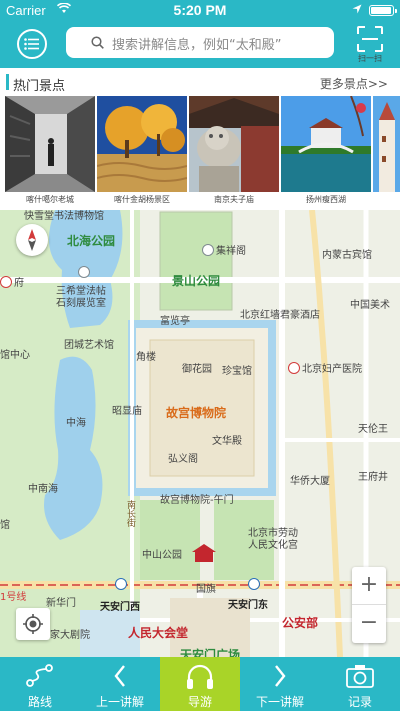 This screenshot has height=711, width=400. What do you see at coordinates (373, 427) in the screenshot?
I see `map-label: 天伦王` at bounding box center [373, 427].